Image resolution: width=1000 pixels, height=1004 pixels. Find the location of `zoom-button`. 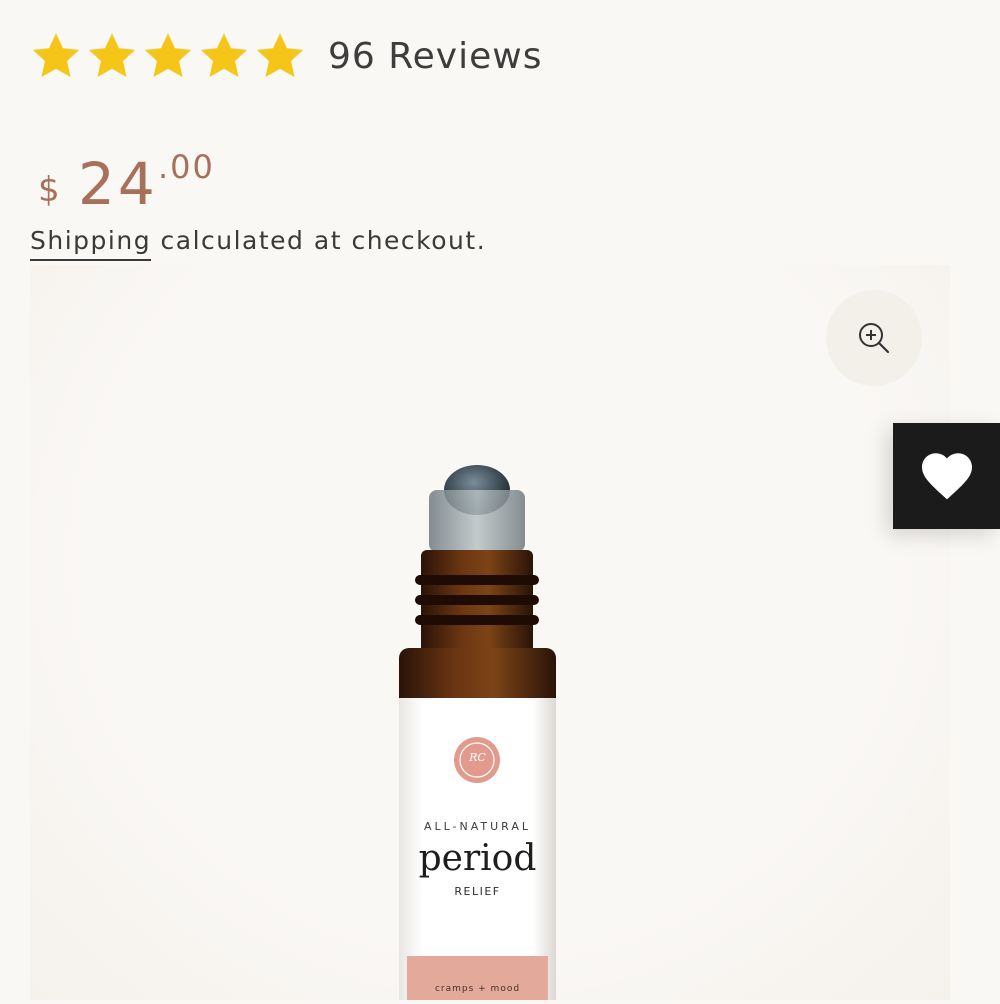

zoom-button is located at coordinates (874, 338).